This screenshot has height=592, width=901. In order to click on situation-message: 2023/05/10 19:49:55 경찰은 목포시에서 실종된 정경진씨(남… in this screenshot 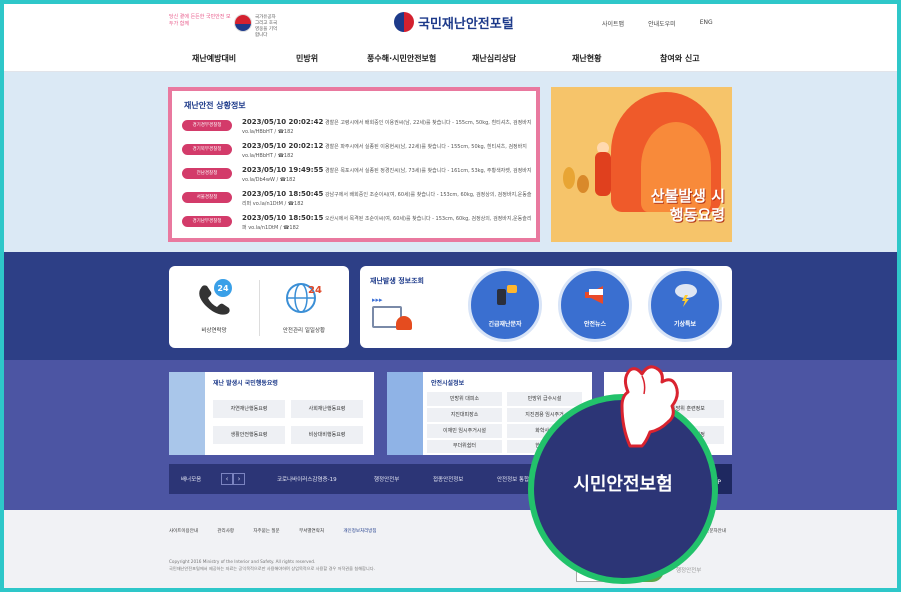, I will do `click(387, 175)`.